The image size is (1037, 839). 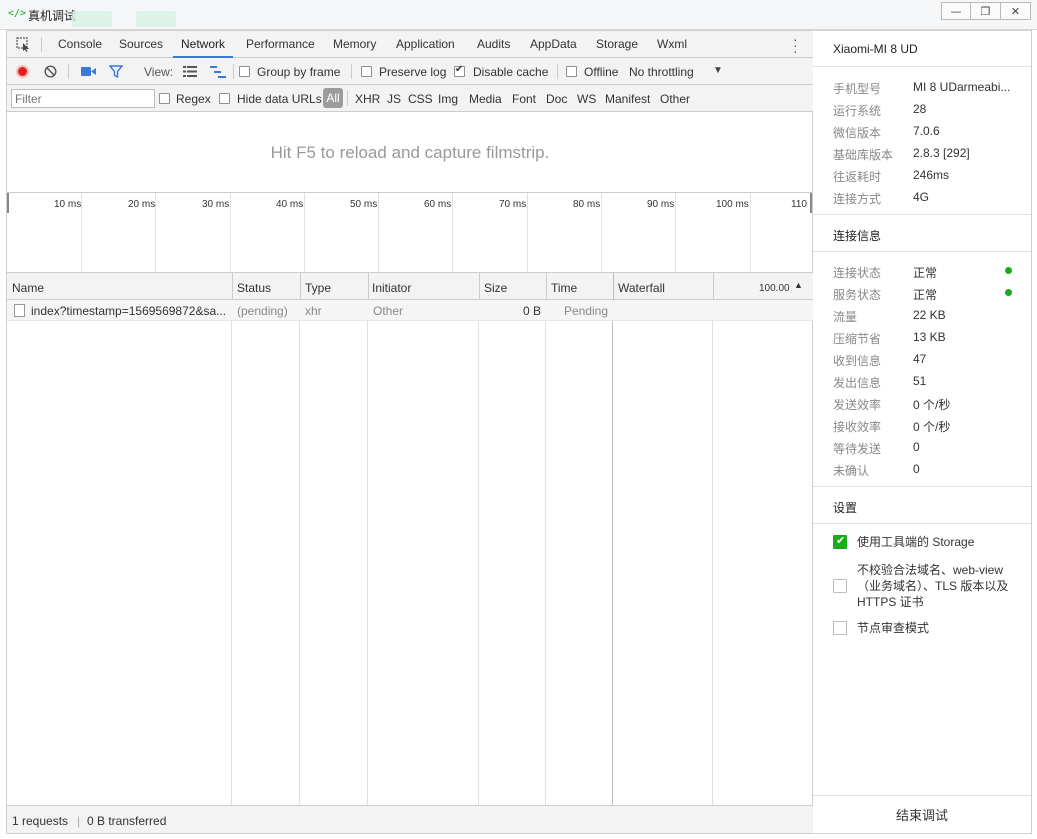 What do you see at coordinates (22, 71) in the screenshot?
I see `record-icon` at bounding box center [22, 71].